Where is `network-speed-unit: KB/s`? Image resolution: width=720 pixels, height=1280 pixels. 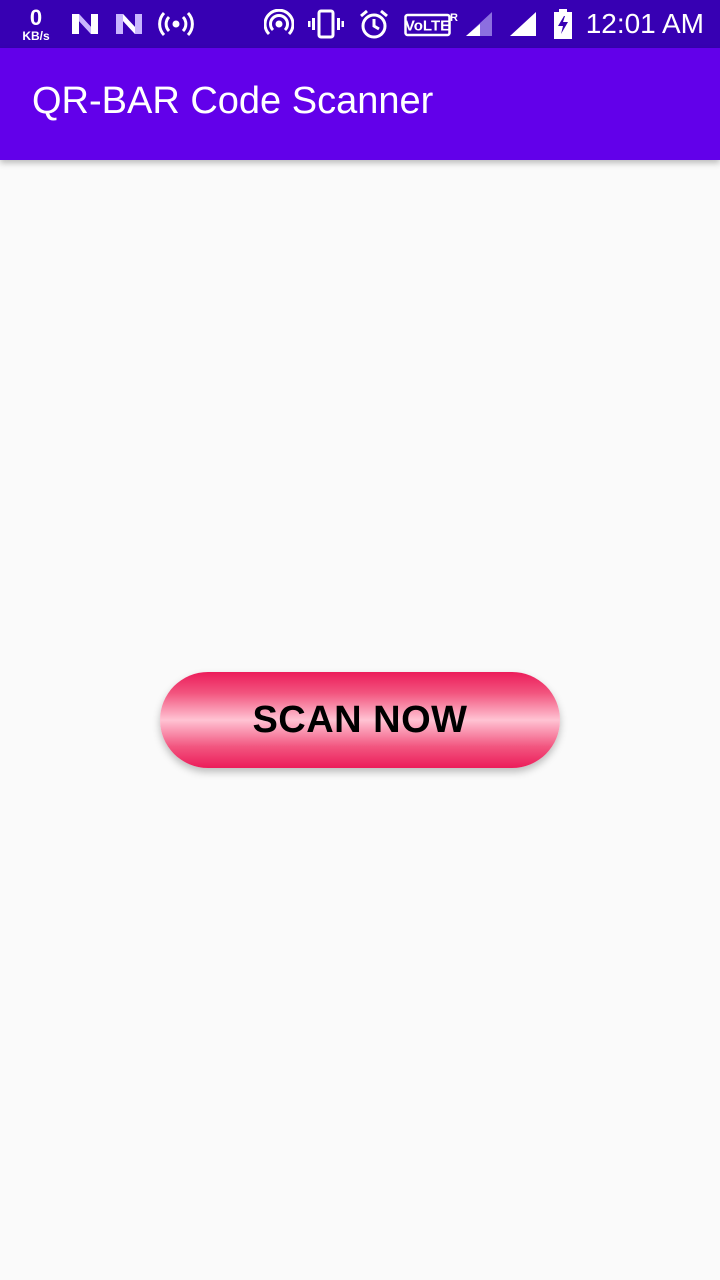 network-speed-unit: KB/s is located at coordinates (36, 35).